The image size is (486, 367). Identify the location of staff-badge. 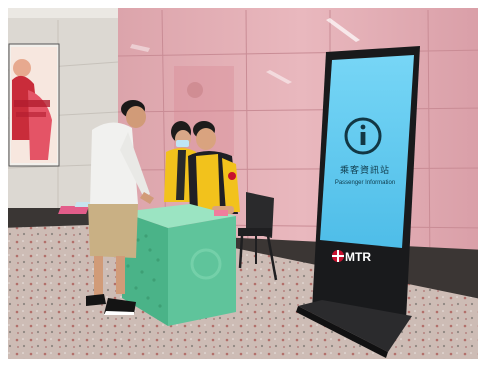
(232, 176).